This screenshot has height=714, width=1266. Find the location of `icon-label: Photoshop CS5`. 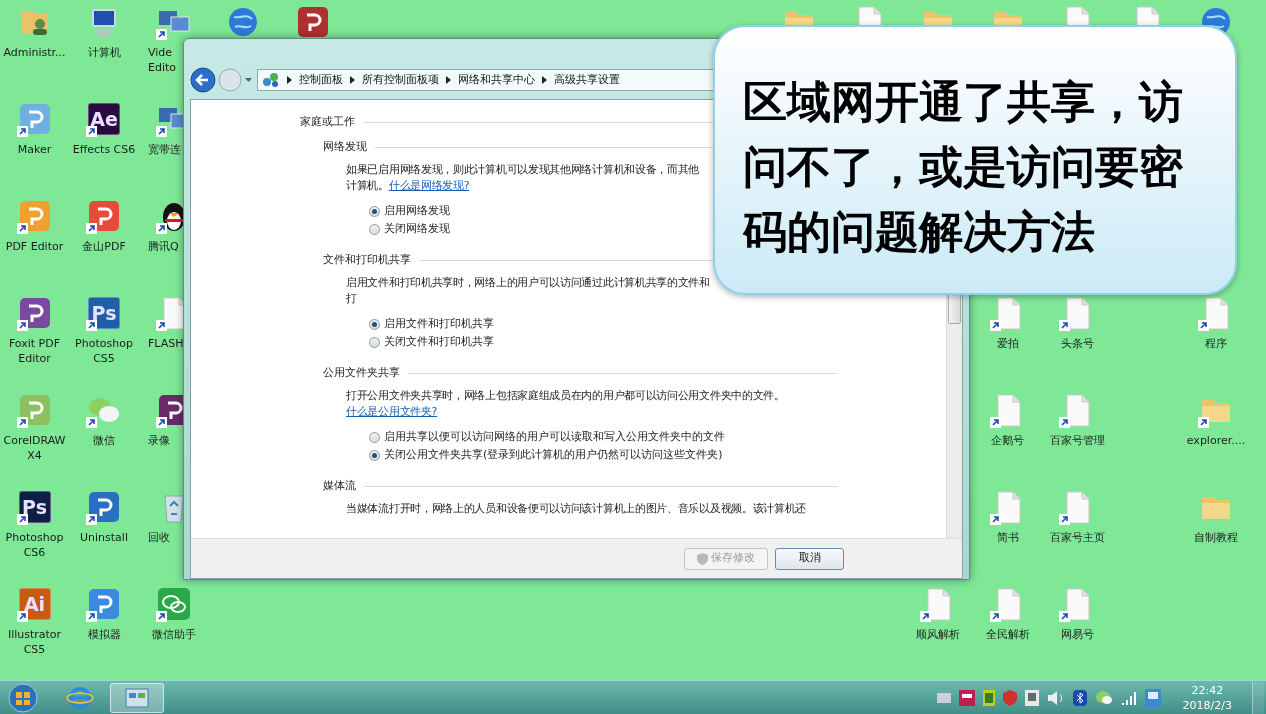

icon-label: Photoshop CS5 is located at coordinates (104, 351).